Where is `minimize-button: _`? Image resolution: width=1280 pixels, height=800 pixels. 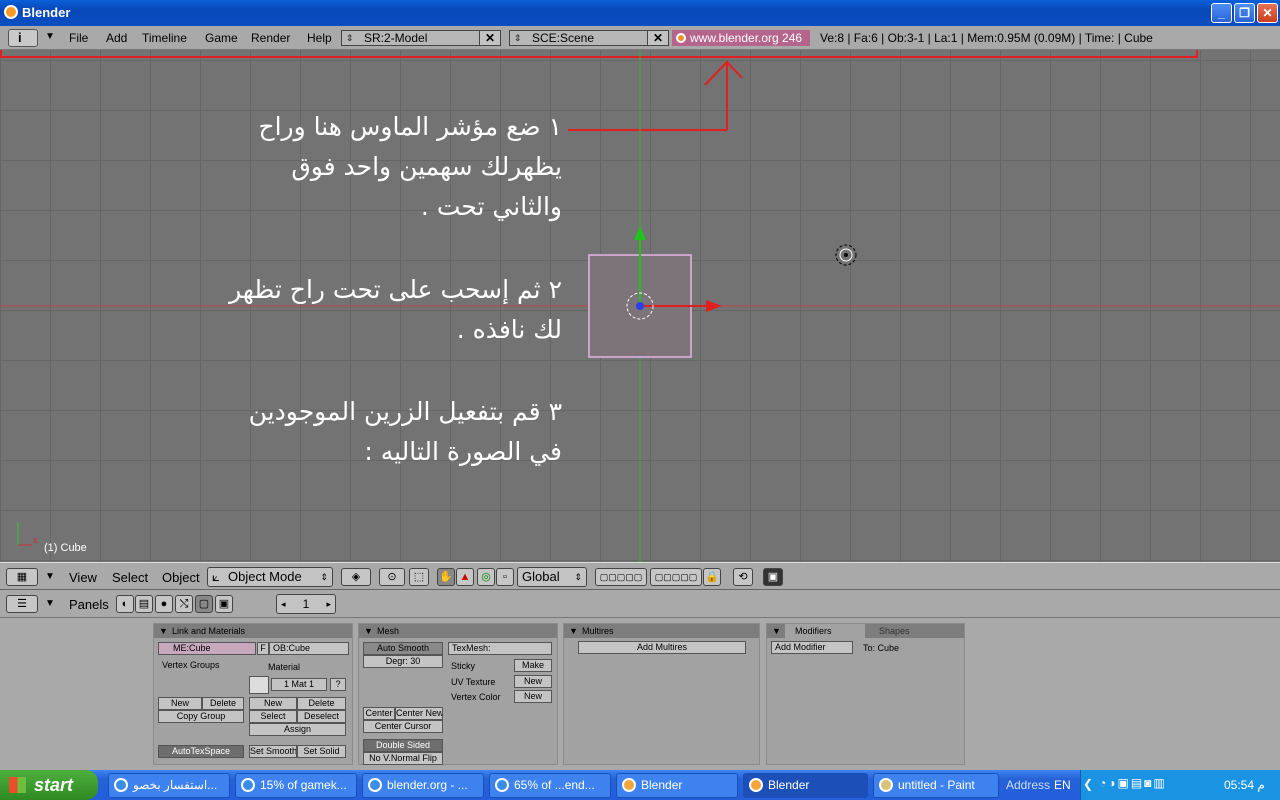
minimize-button: _ is located at coordinates (1221, 13).